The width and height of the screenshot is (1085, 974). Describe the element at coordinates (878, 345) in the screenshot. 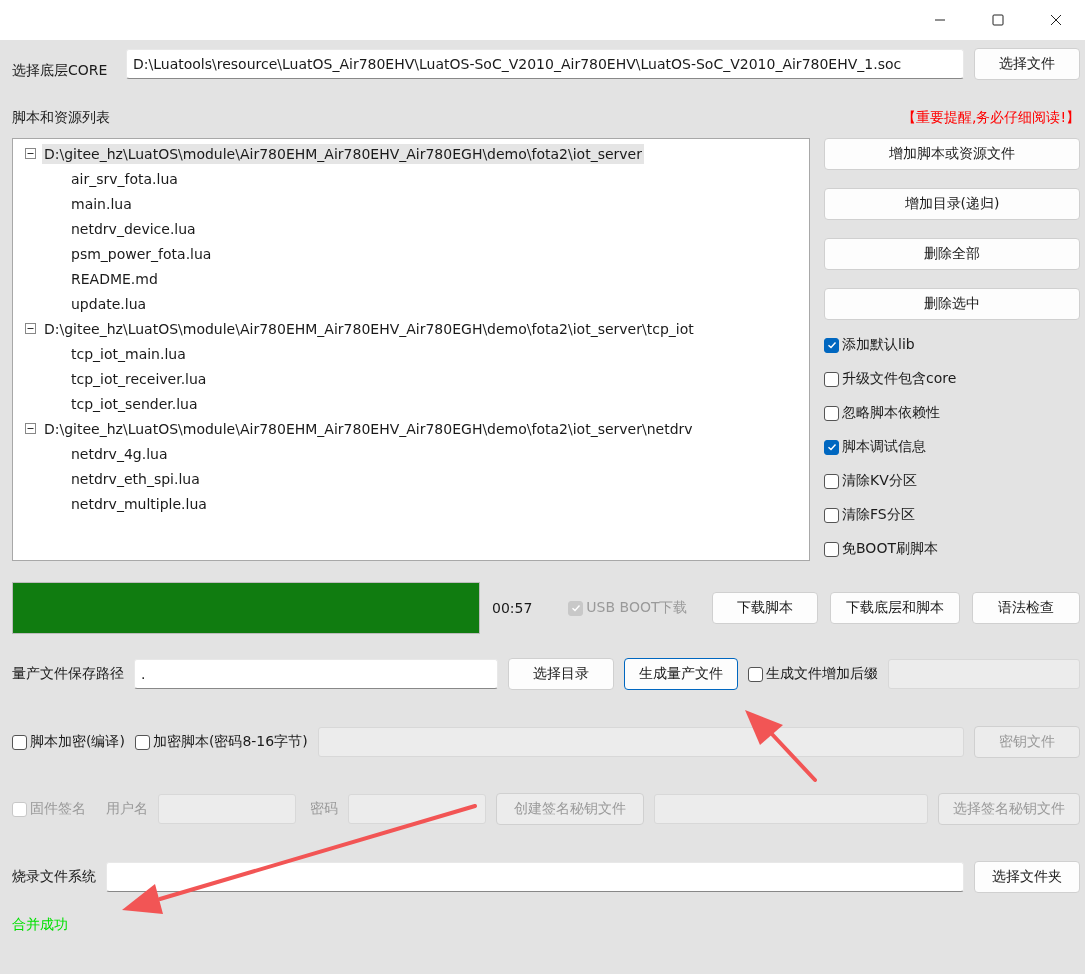

I see `checkbox-label: 添加默认lib` at that location.